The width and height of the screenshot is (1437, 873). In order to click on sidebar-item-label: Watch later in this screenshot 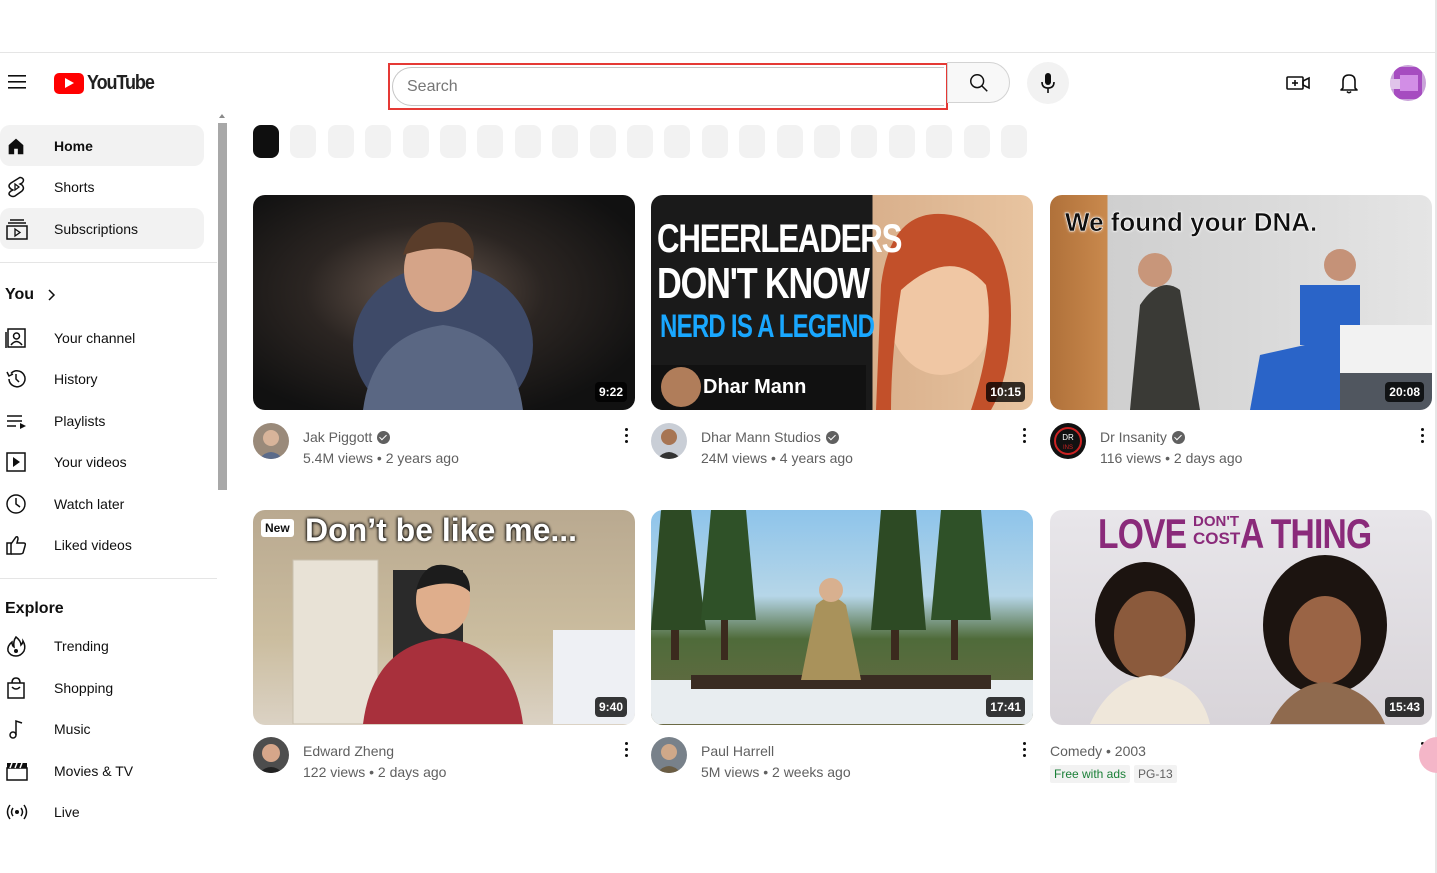, I will do `click(89, 503)`.